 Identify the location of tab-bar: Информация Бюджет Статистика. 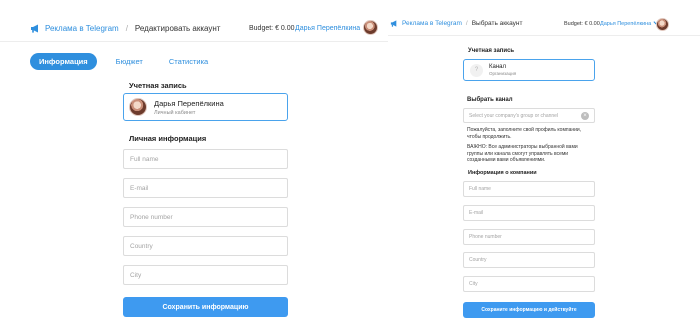
(122, 61).